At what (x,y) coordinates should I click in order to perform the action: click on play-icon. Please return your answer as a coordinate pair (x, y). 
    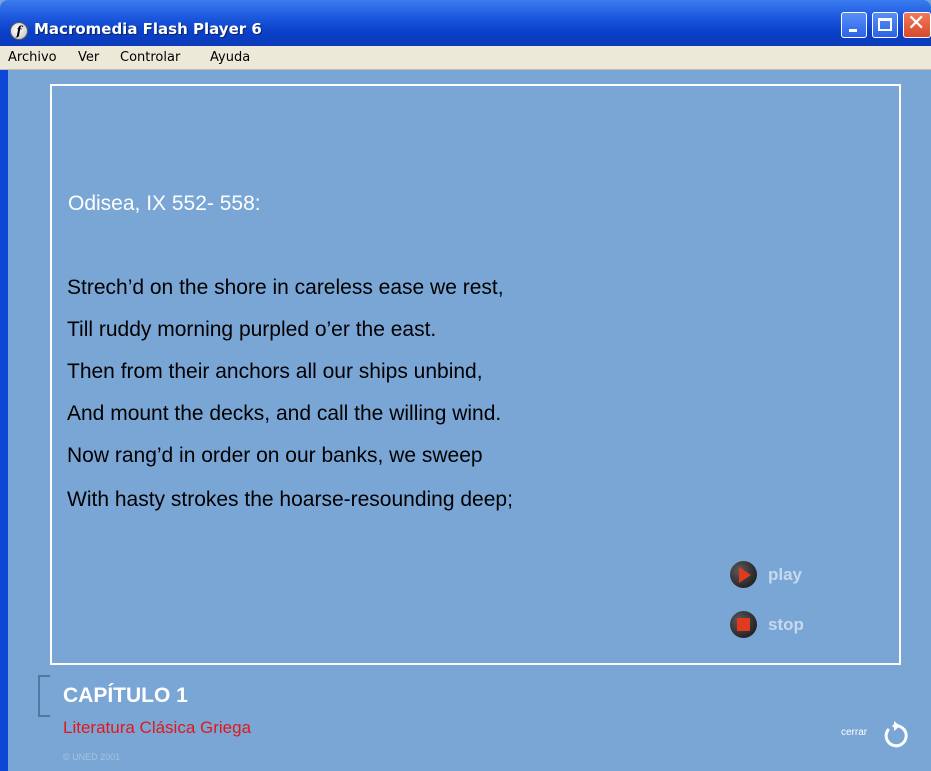
    Looking at the image, I should click on (743, 574).